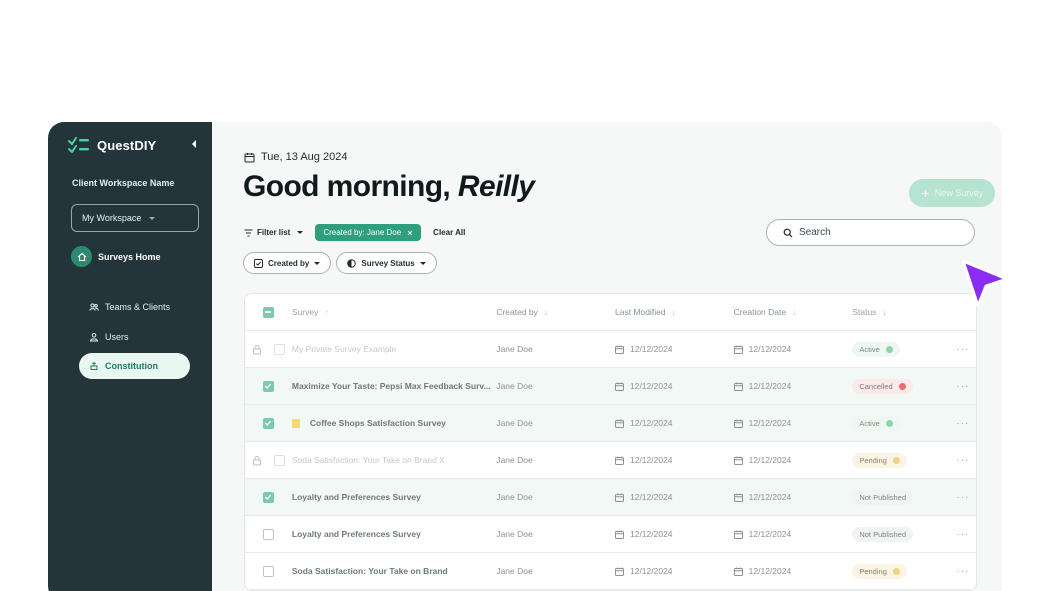  I want to click on collapse-sidebar-icon, so click(194, 144).